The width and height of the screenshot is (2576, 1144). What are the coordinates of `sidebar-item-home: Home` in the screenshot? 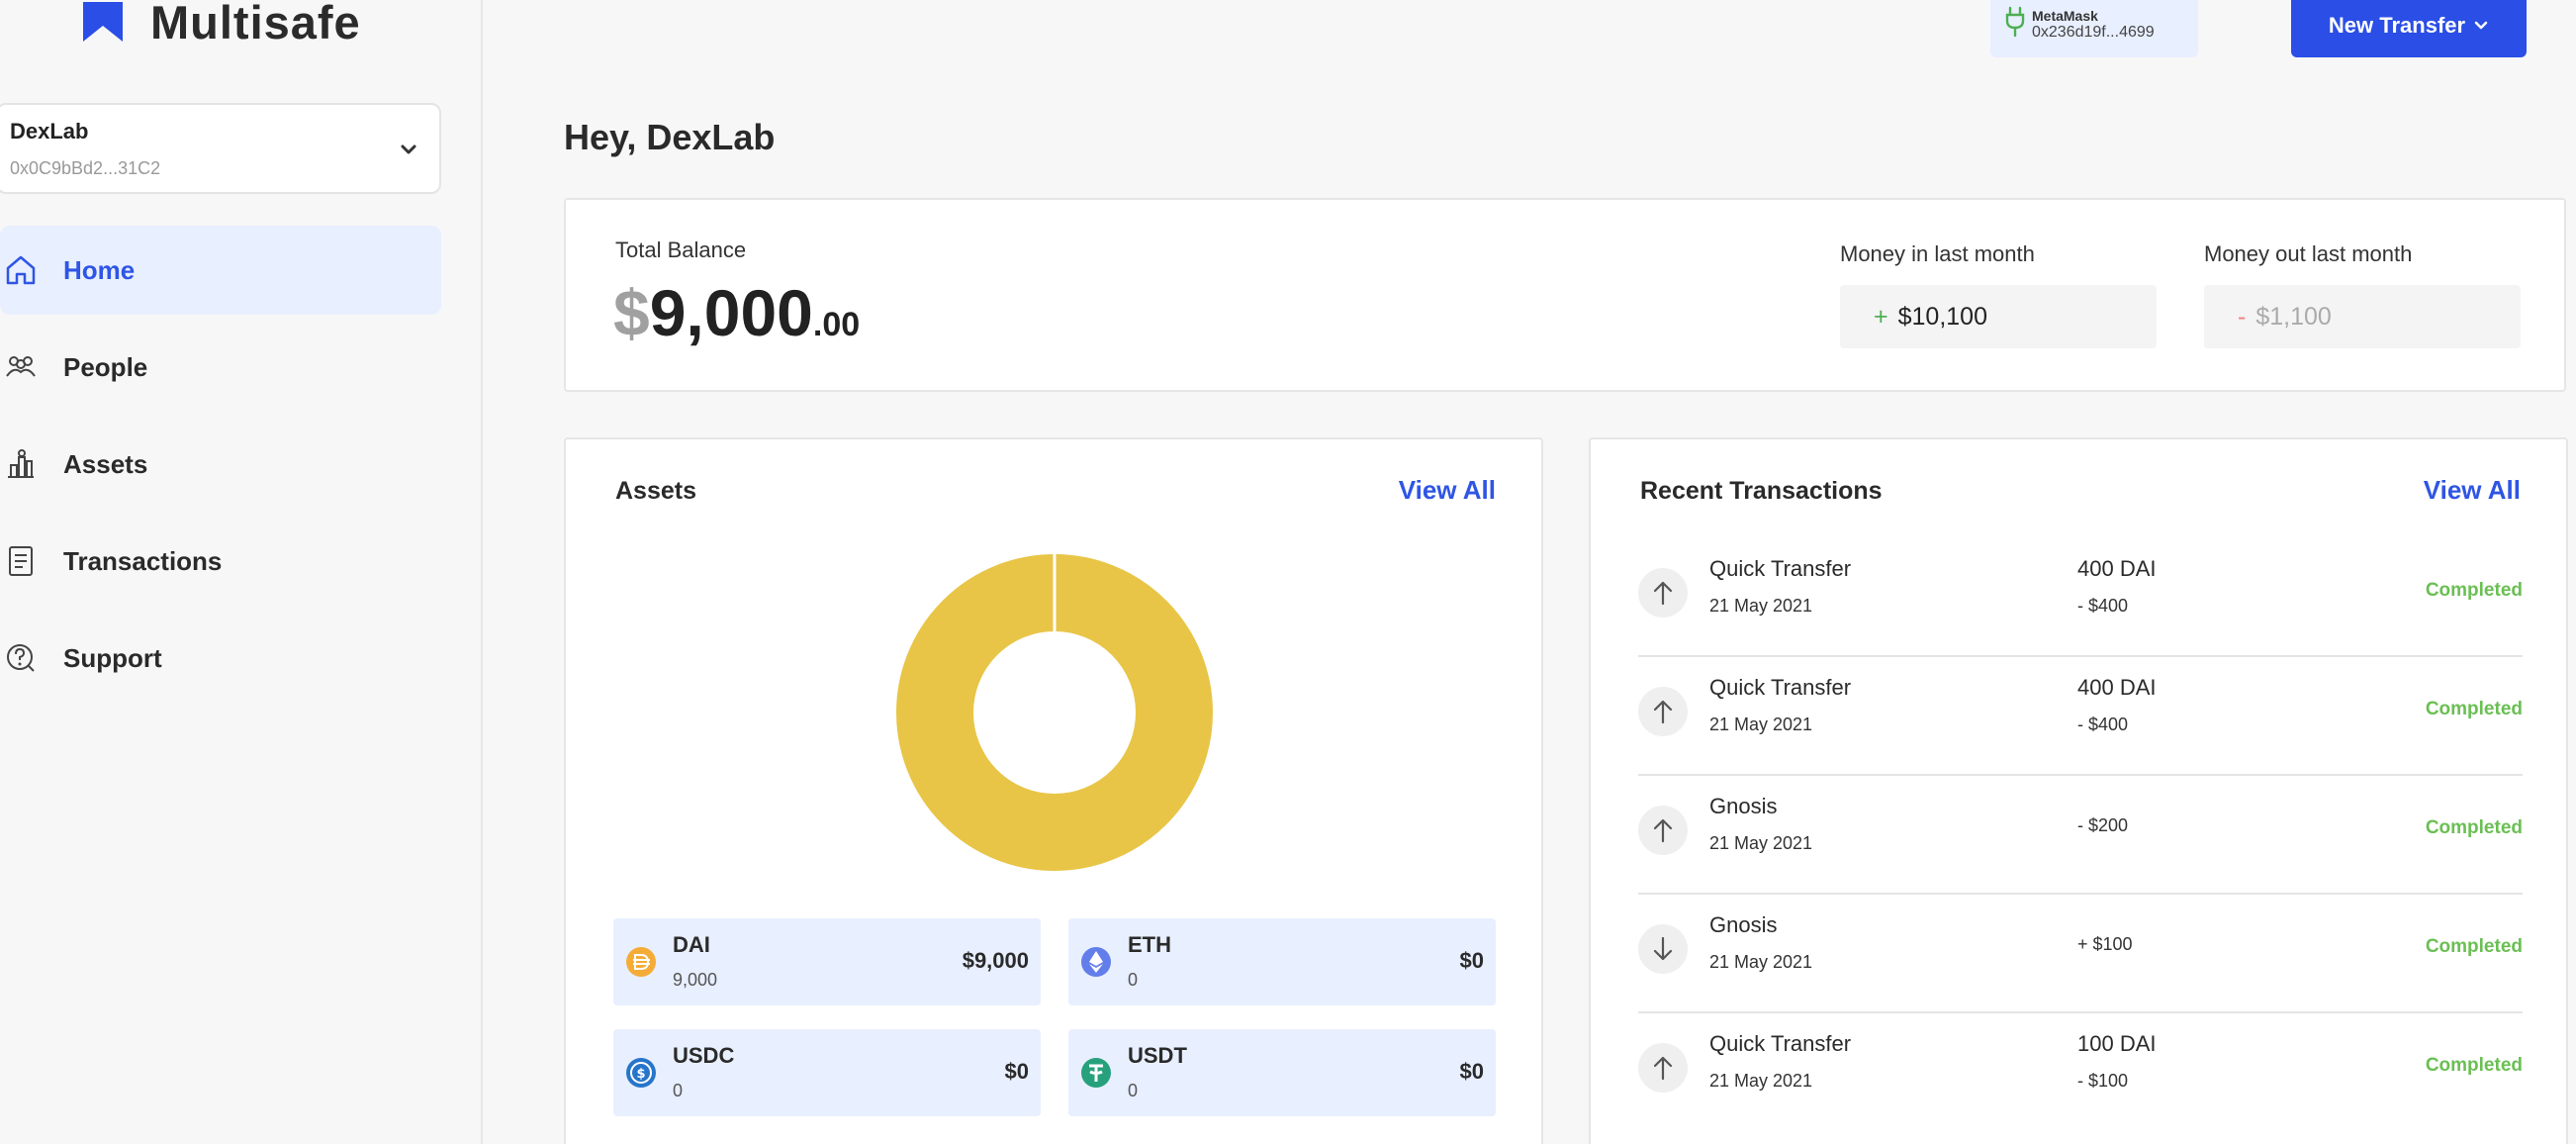 It's located at (220, 270).